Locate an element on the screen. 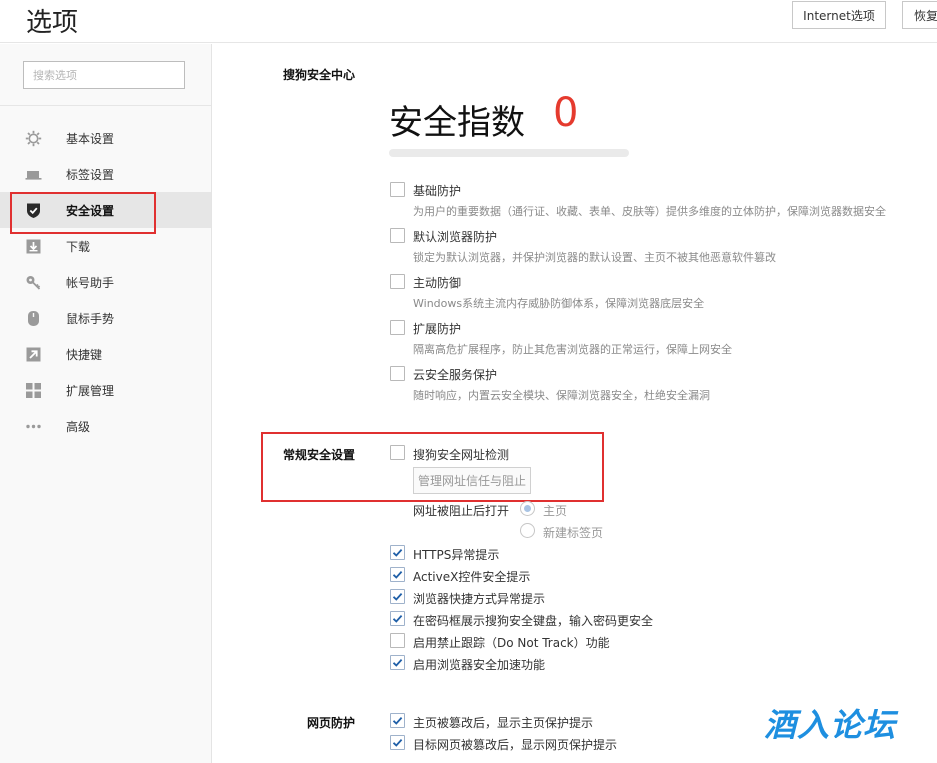 The width and height of the screenshot is (937, 763). manage-url-trust-button: 管理网址信任与阻止 is located at coordinates (472, 480).